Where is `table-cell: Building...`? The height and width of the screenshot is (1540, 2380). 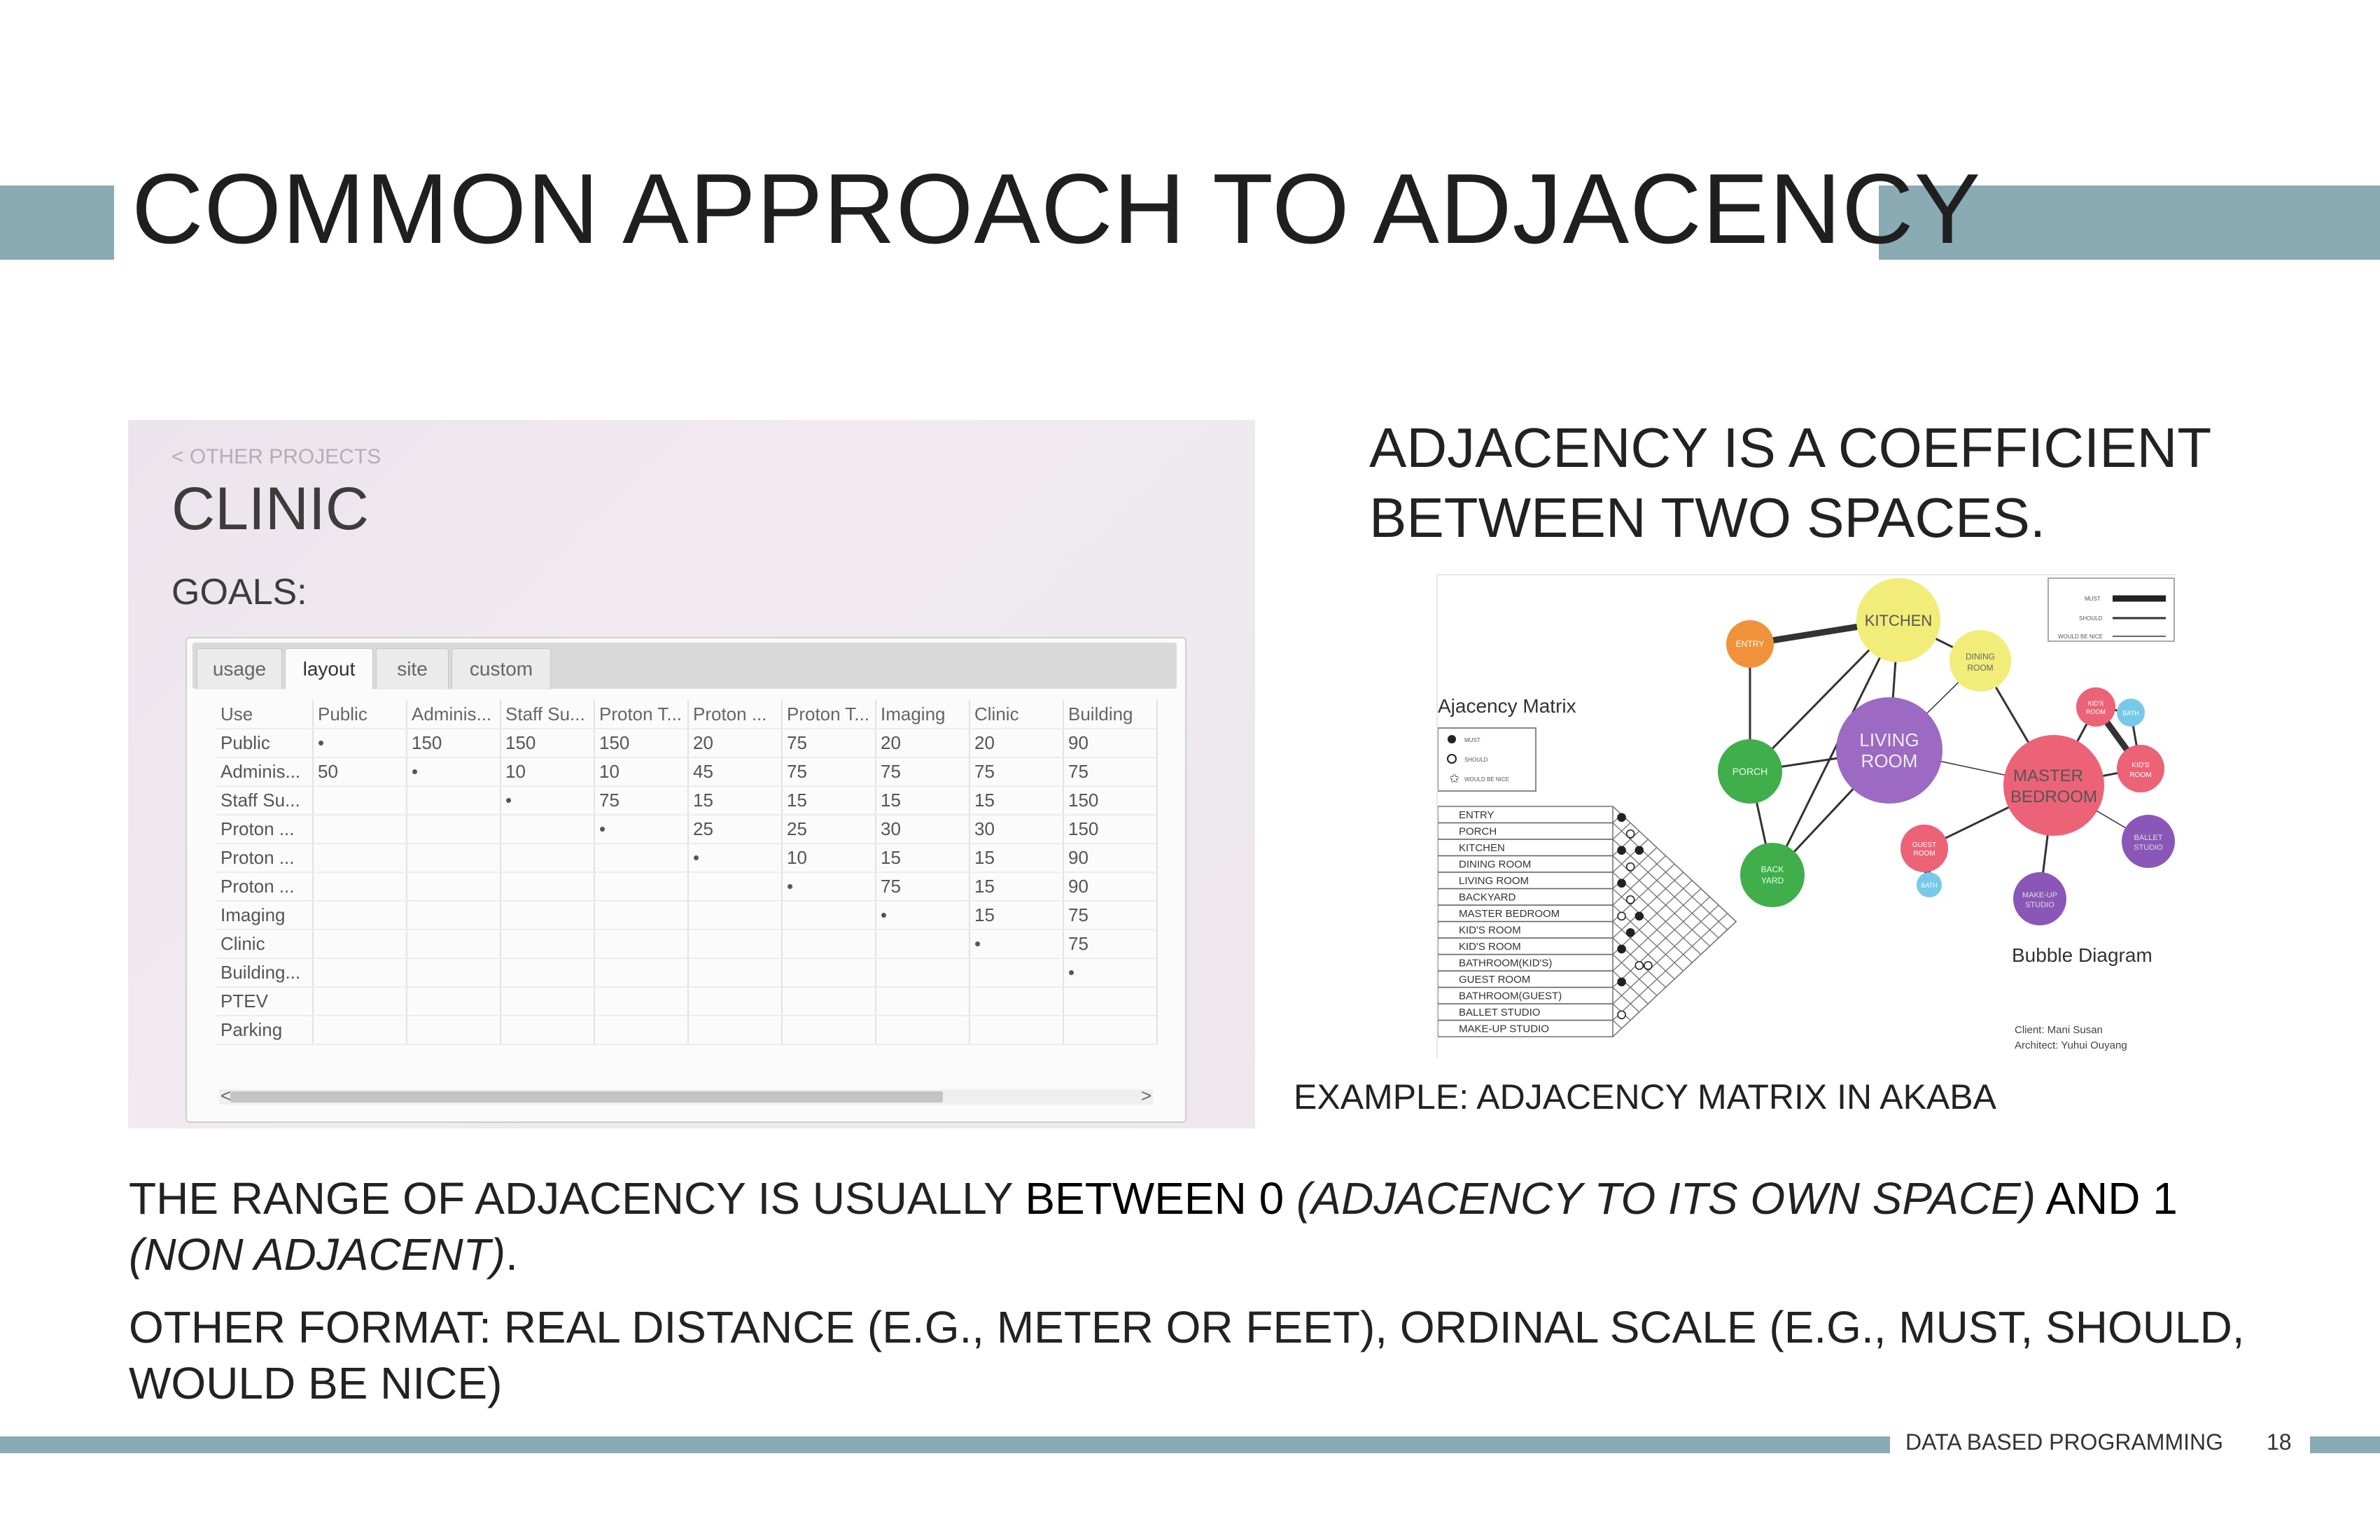 table-cell: Building... is located at coordinates (265, 973).